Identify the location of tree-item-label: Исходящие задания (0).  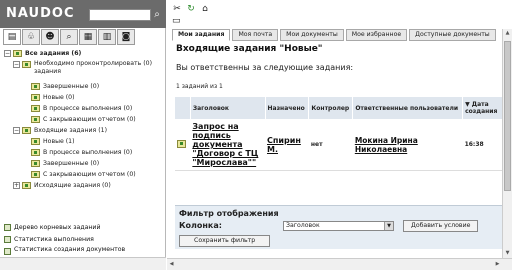
(72, 185).